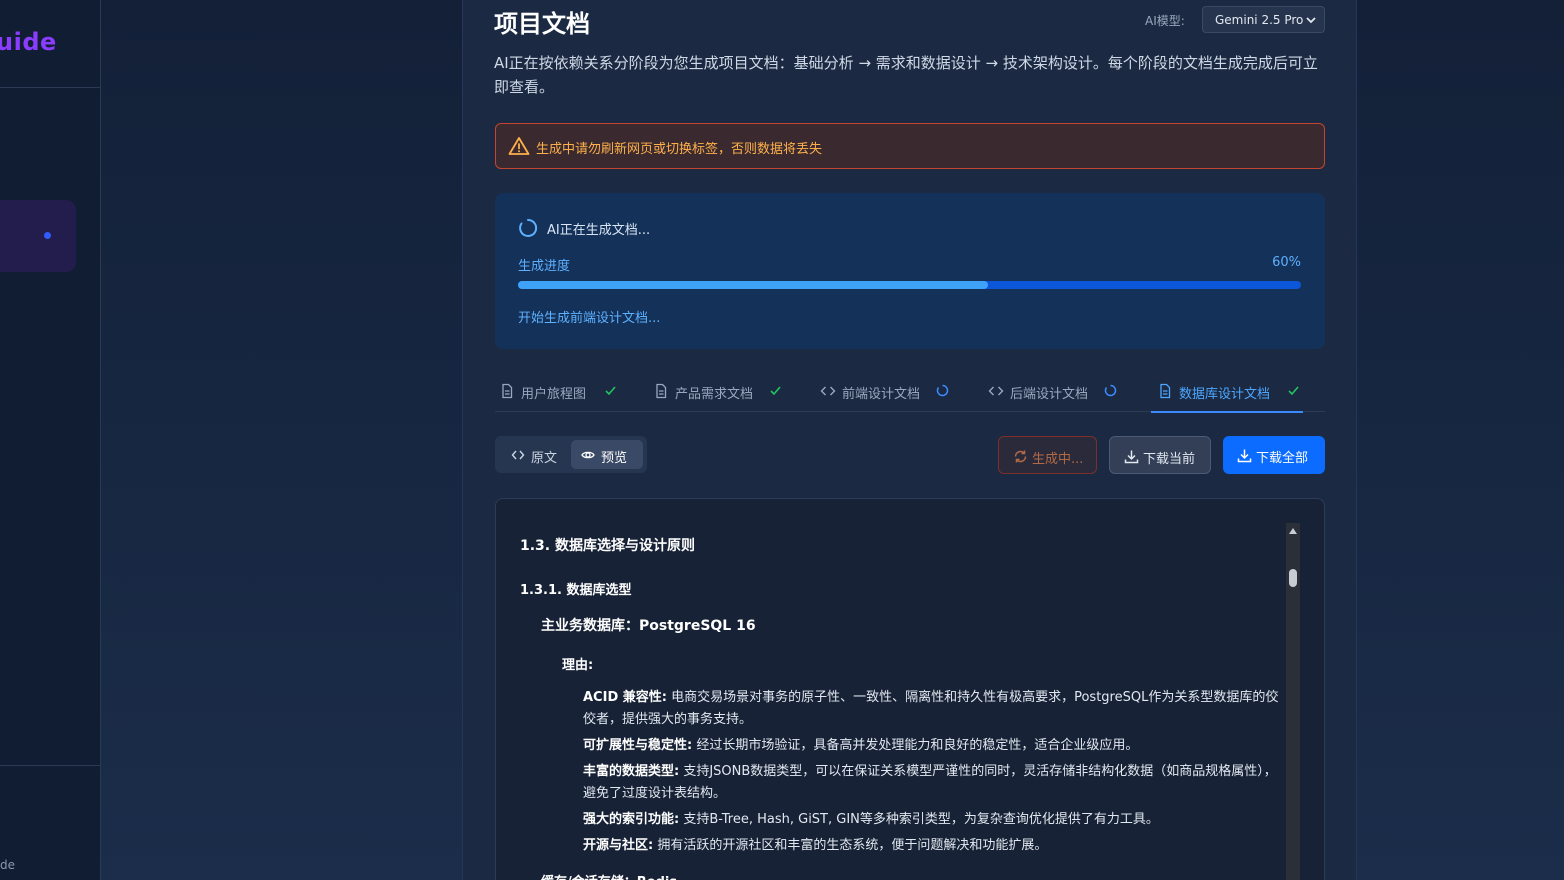  What do you see at coordinates (607, 546) in the screenshot?
I see `doc-heading-1-3: 1.3. 数据库选择与设计原则` at bounding box center [607, 546].